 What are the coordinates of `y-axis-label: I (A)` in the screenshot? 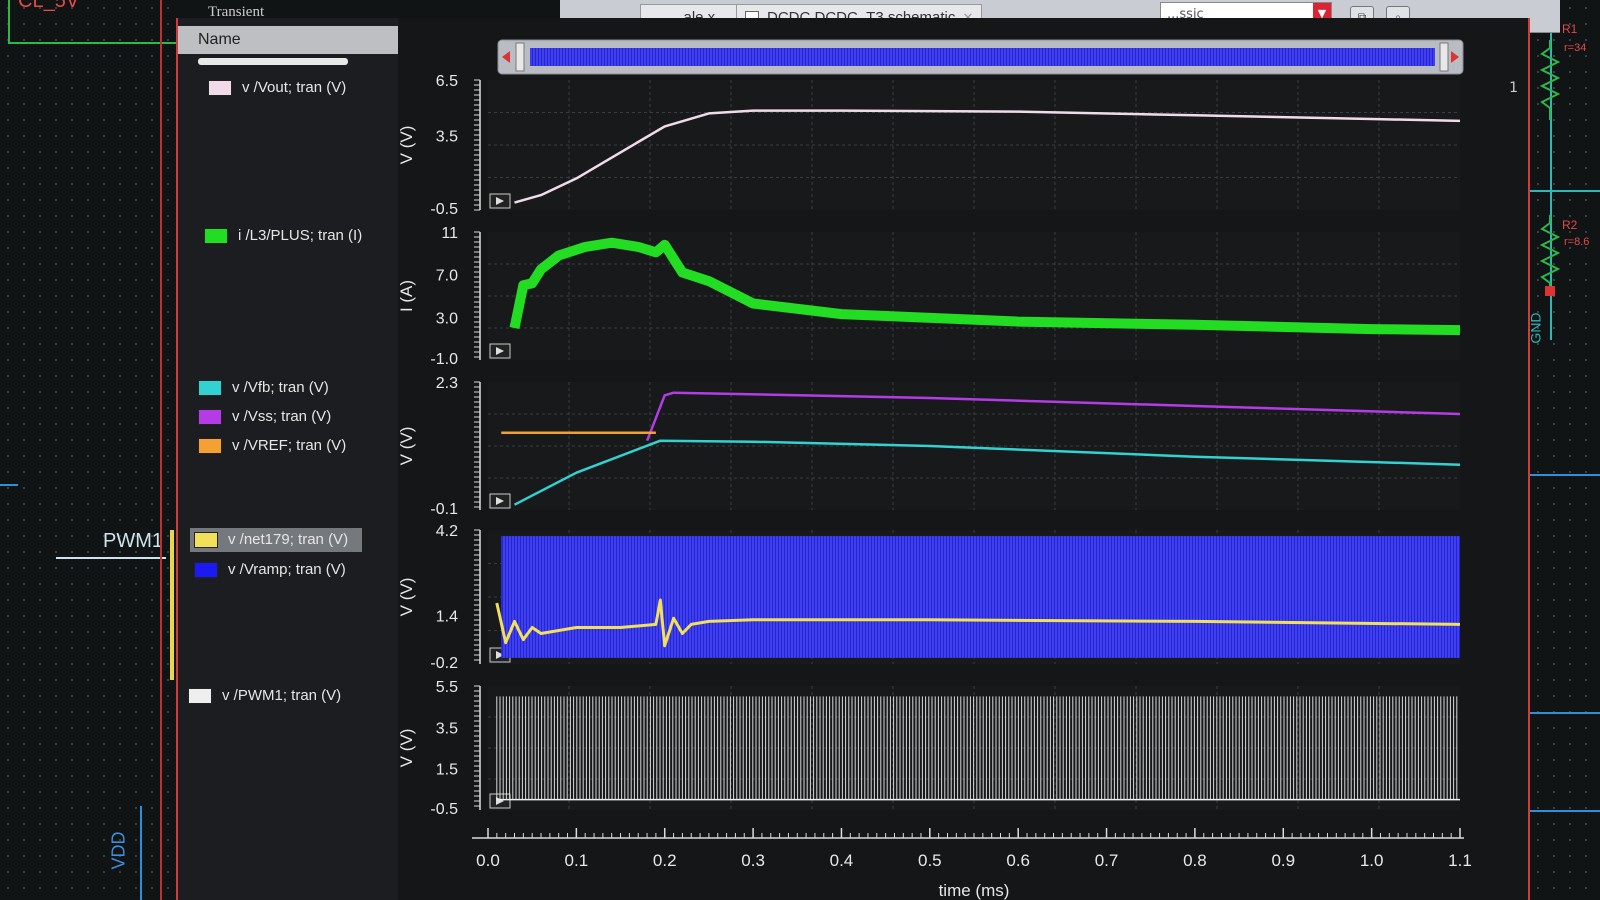 It's located at (407, 296).